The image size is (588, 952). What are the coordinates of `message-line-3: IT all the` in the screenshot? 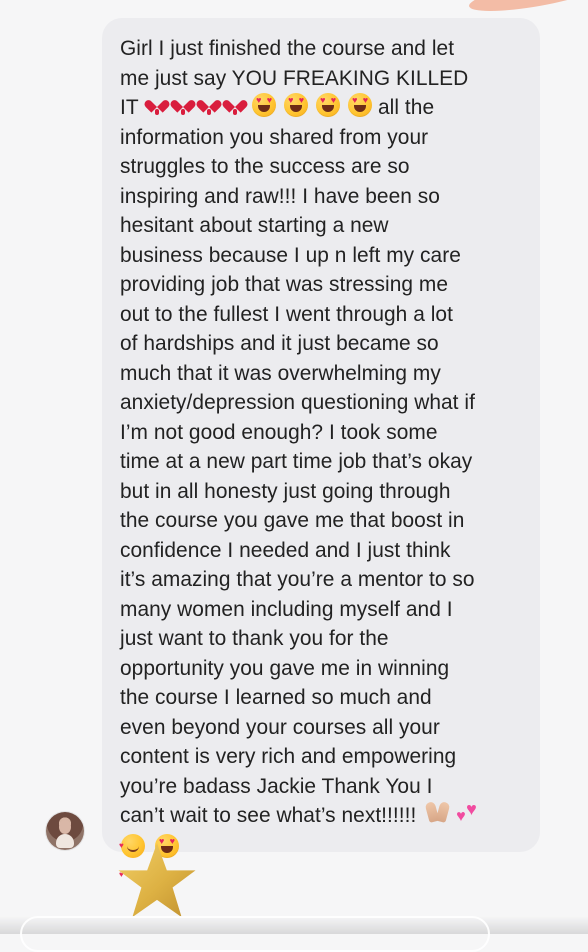 It's located at (321, 108).